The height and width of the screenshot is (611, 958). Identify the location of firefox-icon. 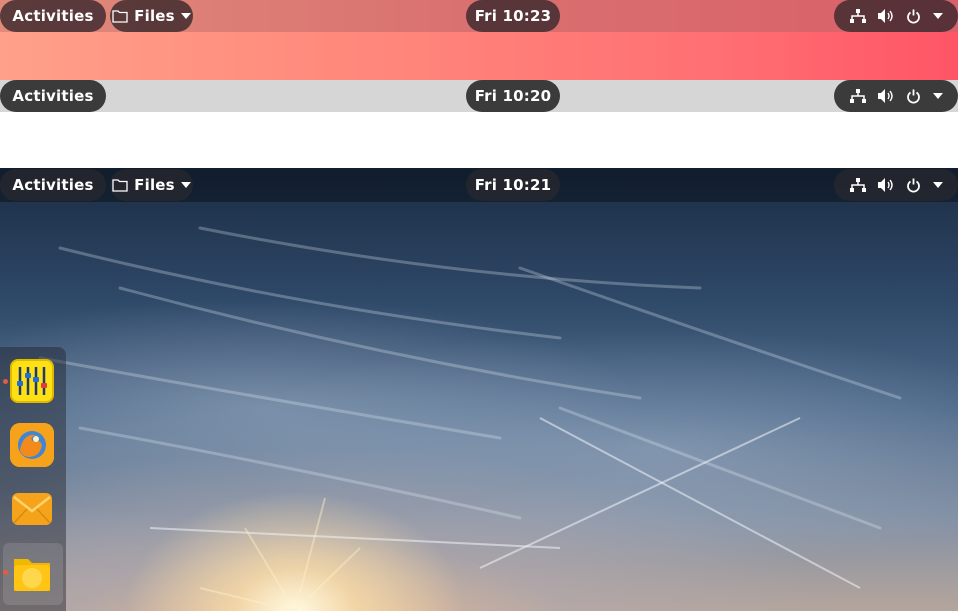
(32, 445).